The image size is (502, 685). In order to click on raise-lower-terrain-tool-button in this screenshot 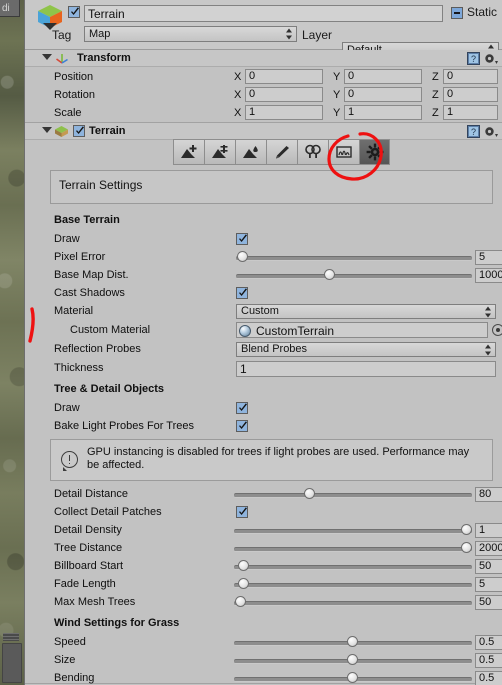, I will do `click(188, 152)`.